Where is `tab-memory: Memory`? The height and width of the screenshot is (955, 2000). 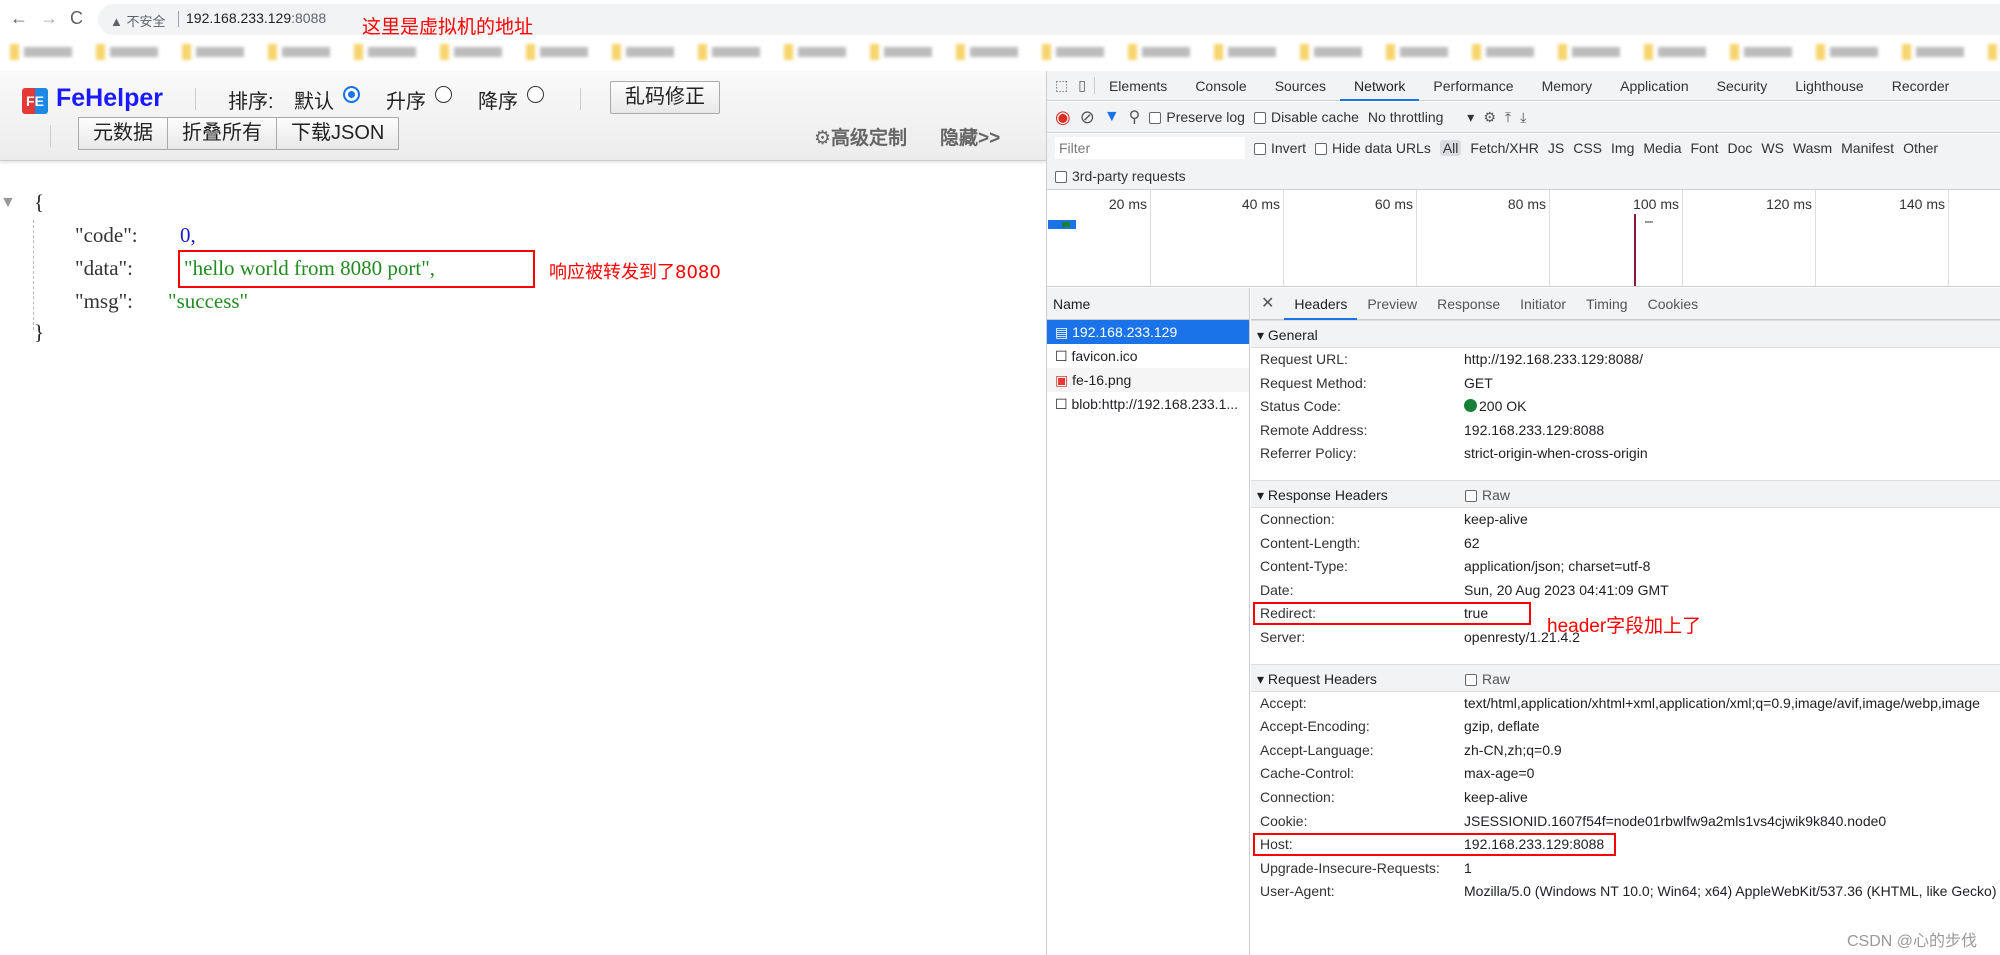
tab-memory: Memory is located at coordinates (1567, 86).